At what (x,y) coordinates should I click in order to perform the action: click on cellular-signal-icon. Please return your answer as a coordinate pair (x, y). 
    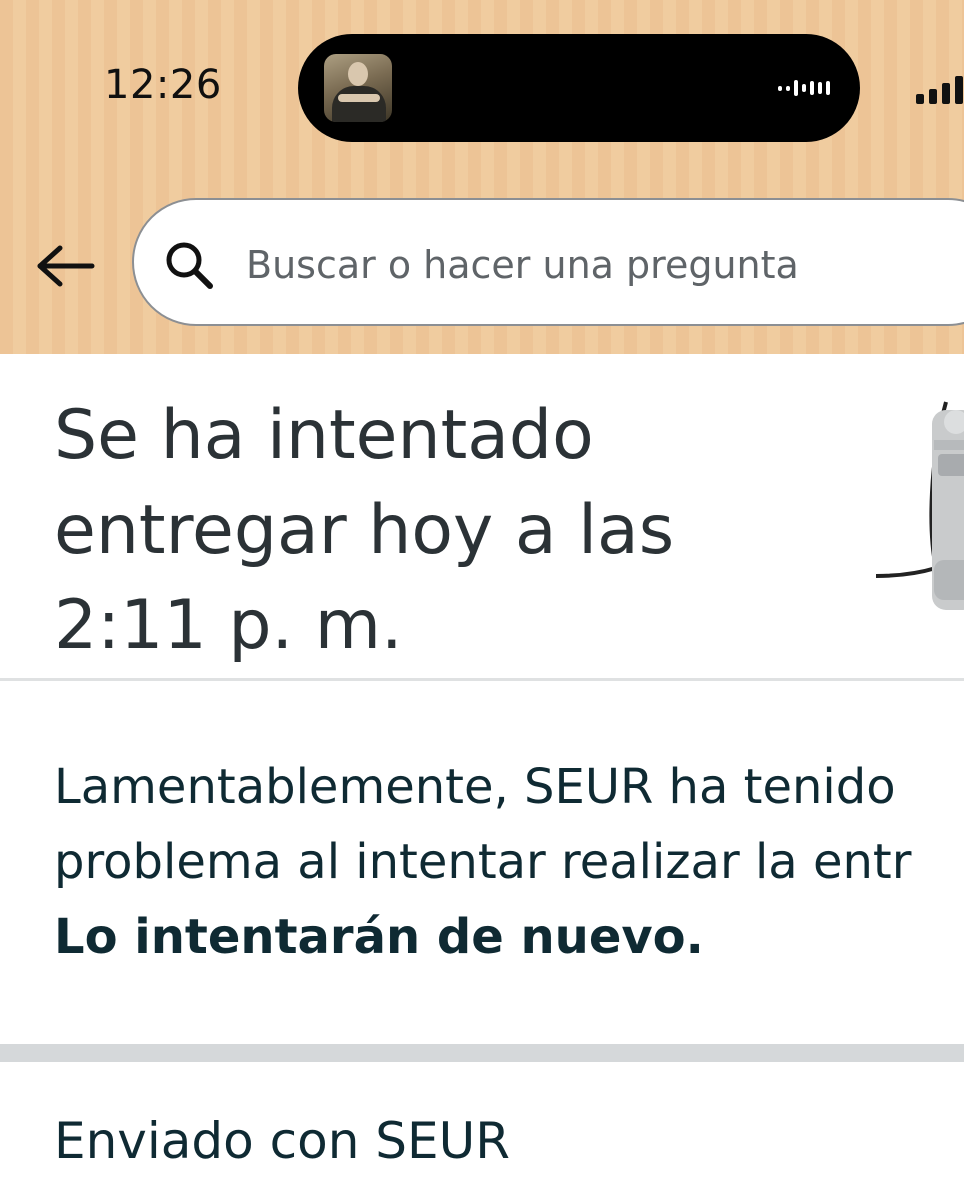
    Looking at the image, I should click on (939, 90).